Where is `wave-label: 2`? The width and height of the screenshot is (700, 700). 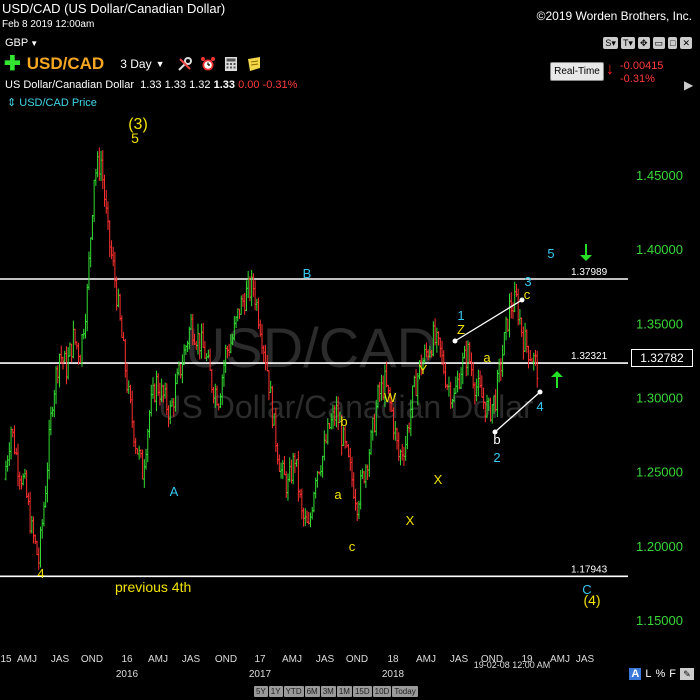 wave-label: 2 is located at coordinates (496, 457).